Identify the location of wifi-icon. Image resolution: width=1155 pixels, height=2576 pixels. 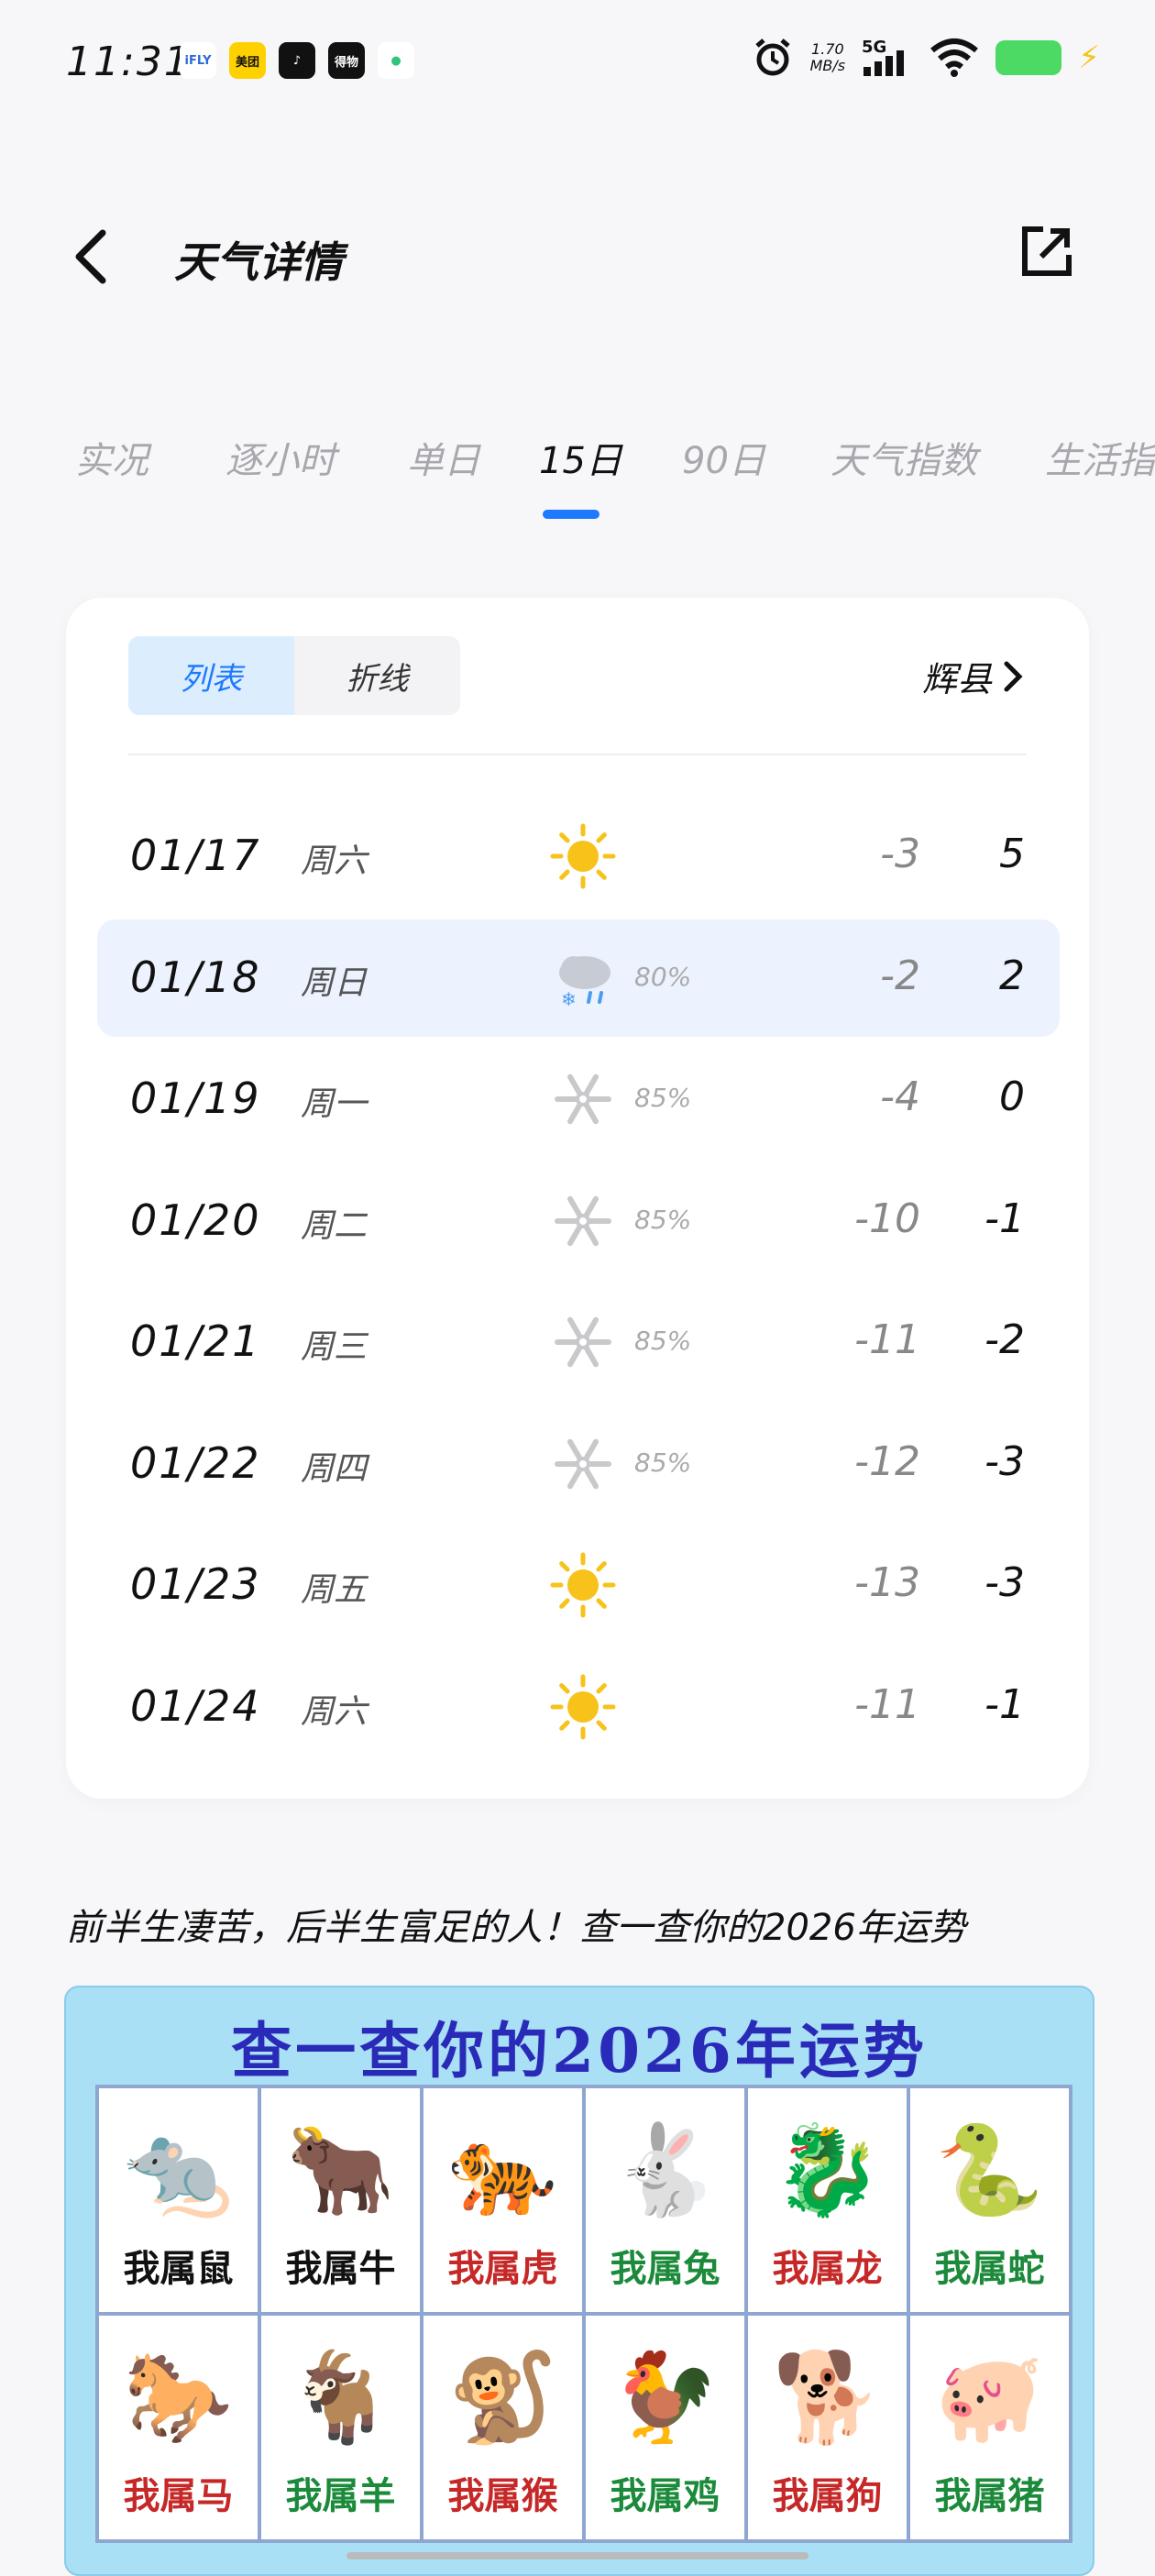
(954, 58).